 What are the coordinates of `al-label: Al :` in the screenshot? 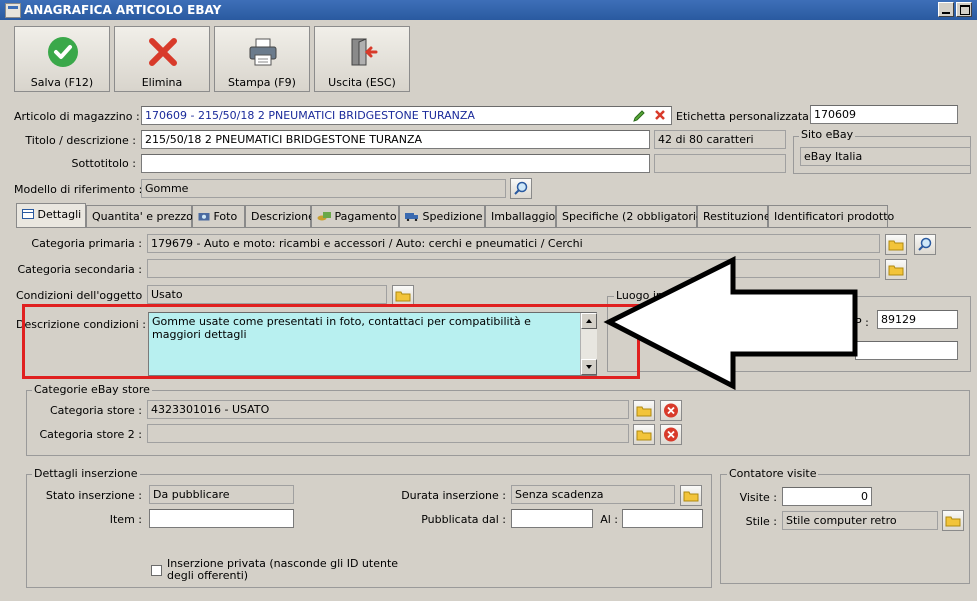 It's located at (609, 519).